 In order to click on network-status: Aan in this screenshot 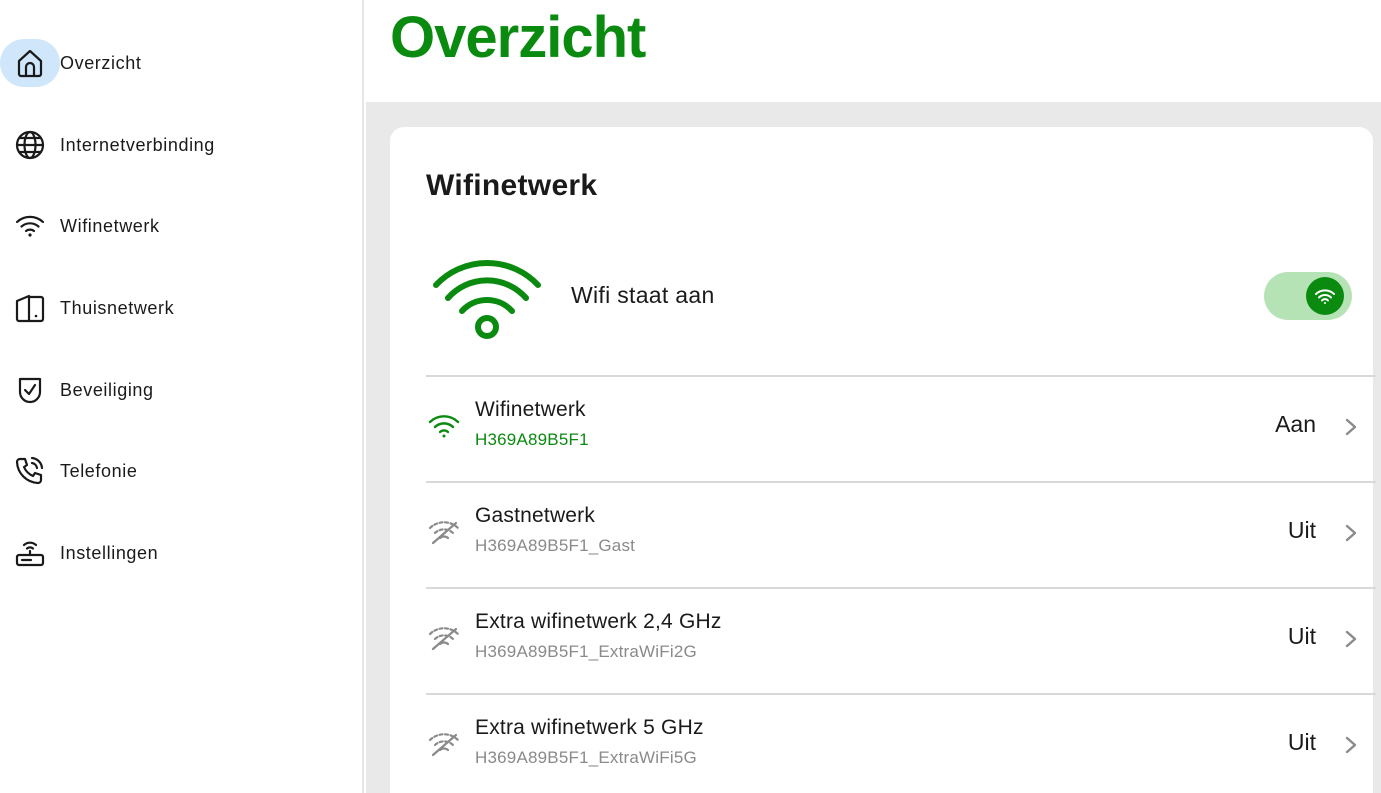, I will do `click(1295, 424)`.